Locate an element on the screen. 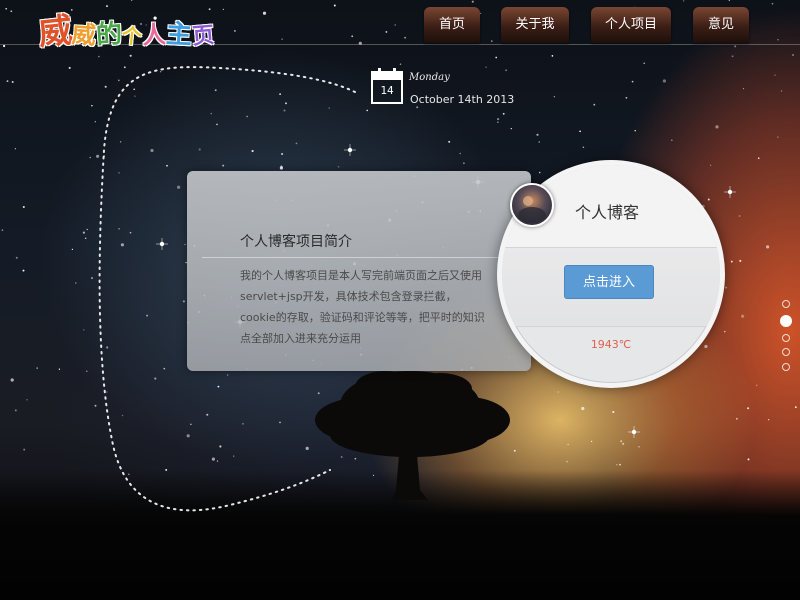  nav-item-projects: 个人项目 is located at coordinates (631, 25).